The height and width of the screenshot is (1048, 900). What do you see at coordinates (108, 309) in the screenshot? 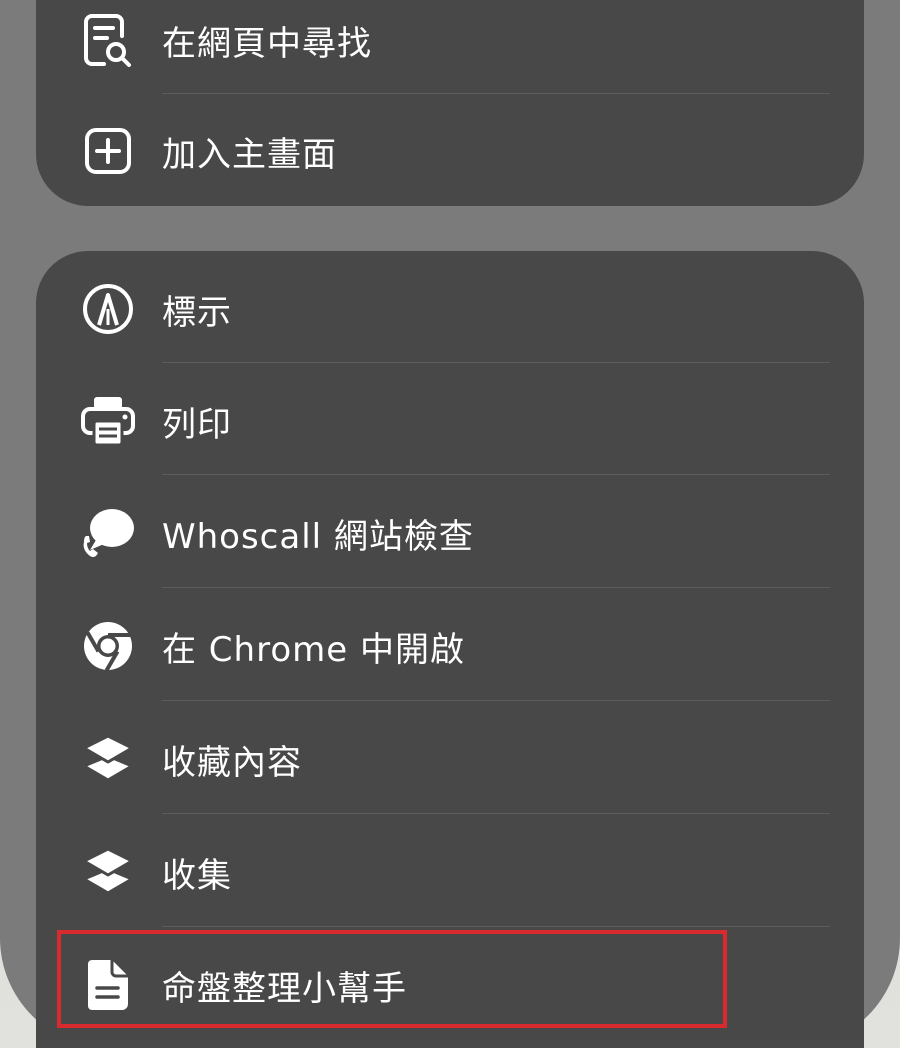
I see `markup-pen-icon` at bounding box center [108, 309].